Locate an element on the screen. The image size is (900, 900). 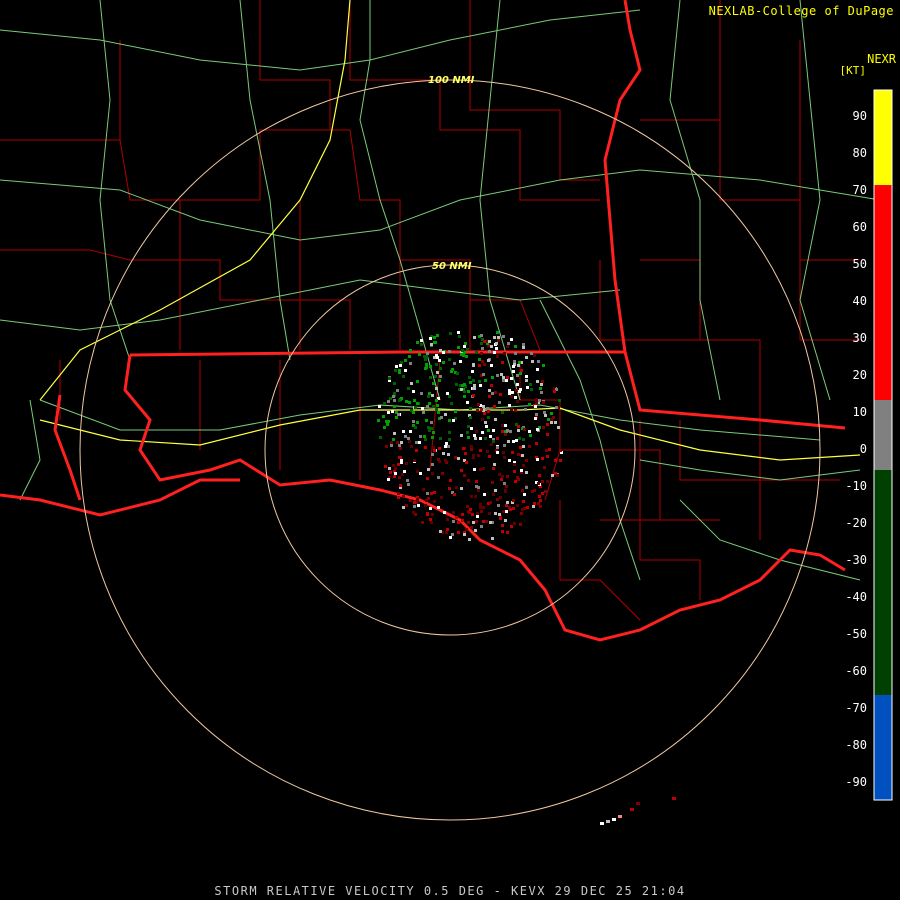
legend-tick-label: 20 is located at coordinates (860, 375).